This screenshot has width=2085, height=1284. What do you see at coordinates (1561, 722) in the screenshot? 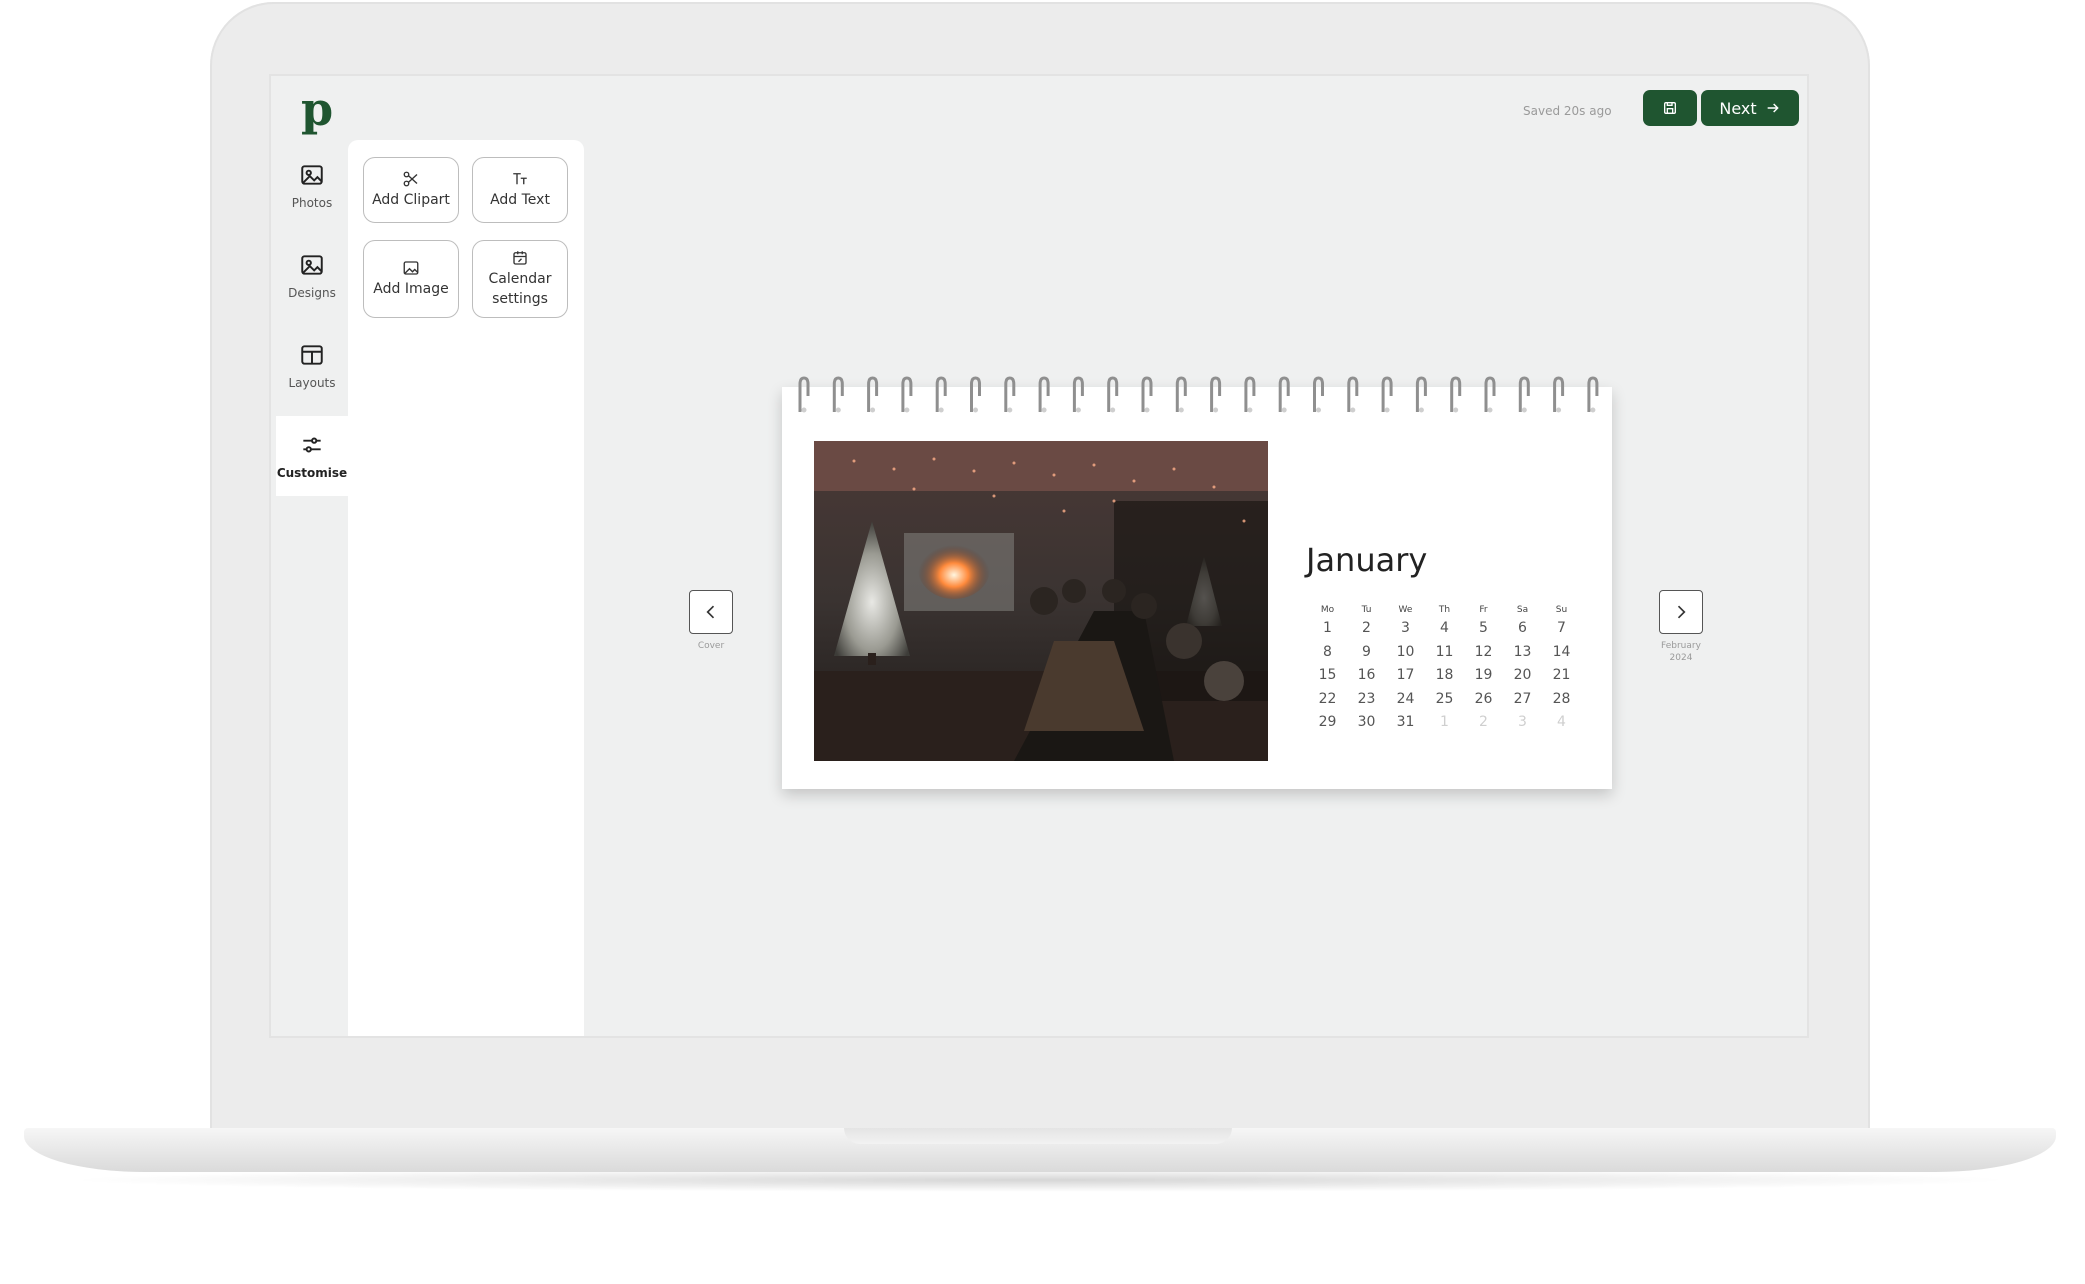
I see `calendar-day: 4` at bounding box center [1561, 722].